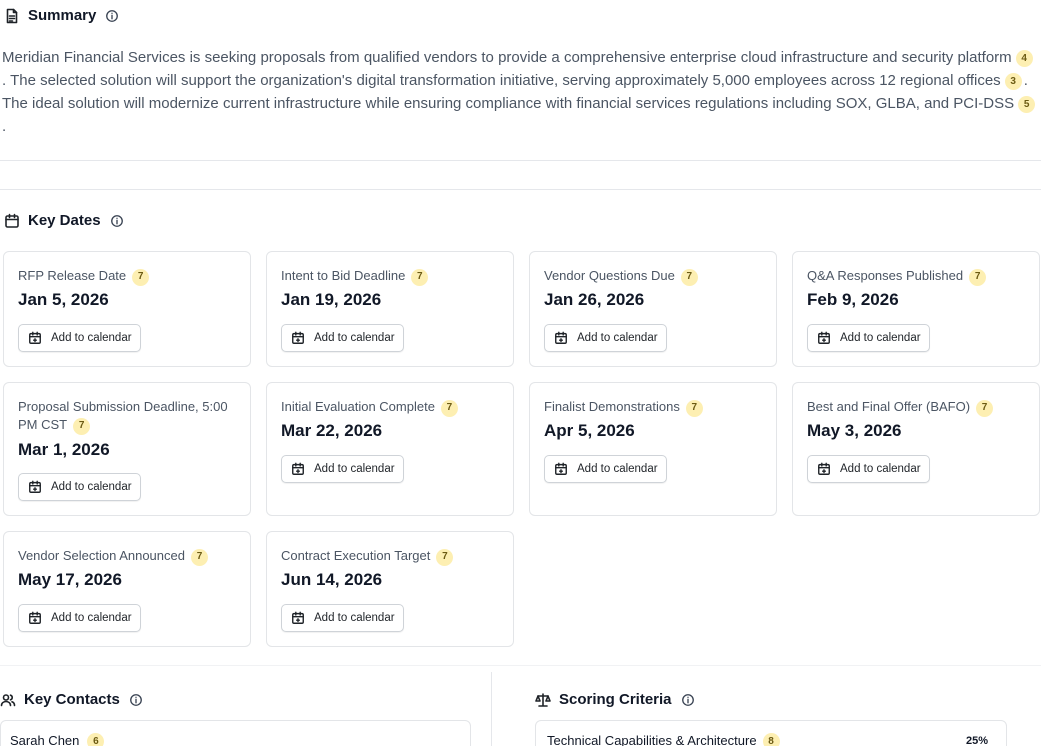 The width and height of the screenshot is (1041, 746). Describe the element at coordinates (589, 430) in the screenshot. I see `date-value: Apr 5, 2026` at that location.